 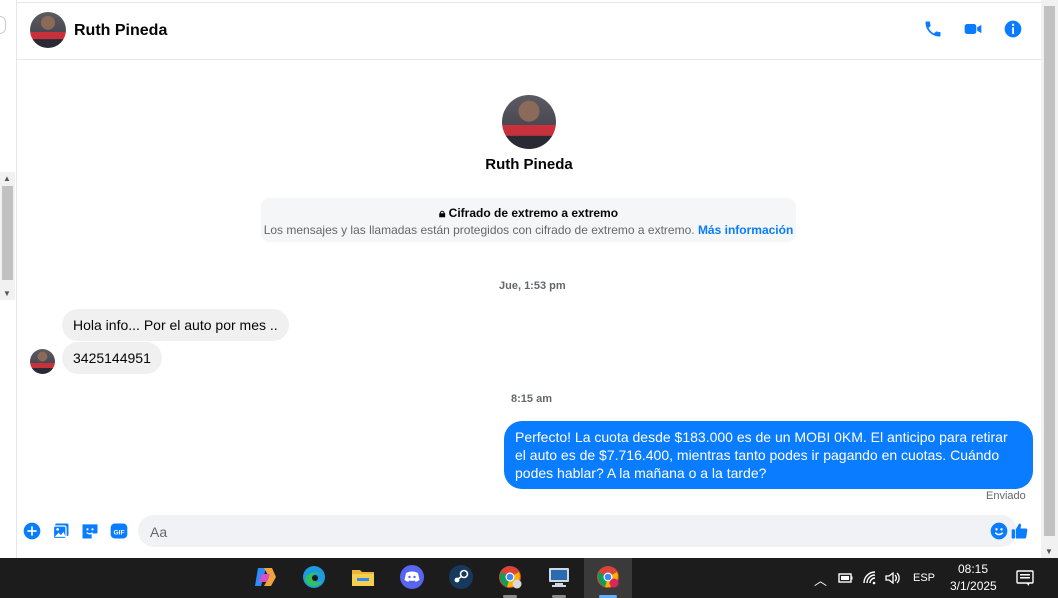 What do you see at coordinates (973, 569) in the screenshot?
I see `clock-time: 08:15` at bounding box center [973, 569].